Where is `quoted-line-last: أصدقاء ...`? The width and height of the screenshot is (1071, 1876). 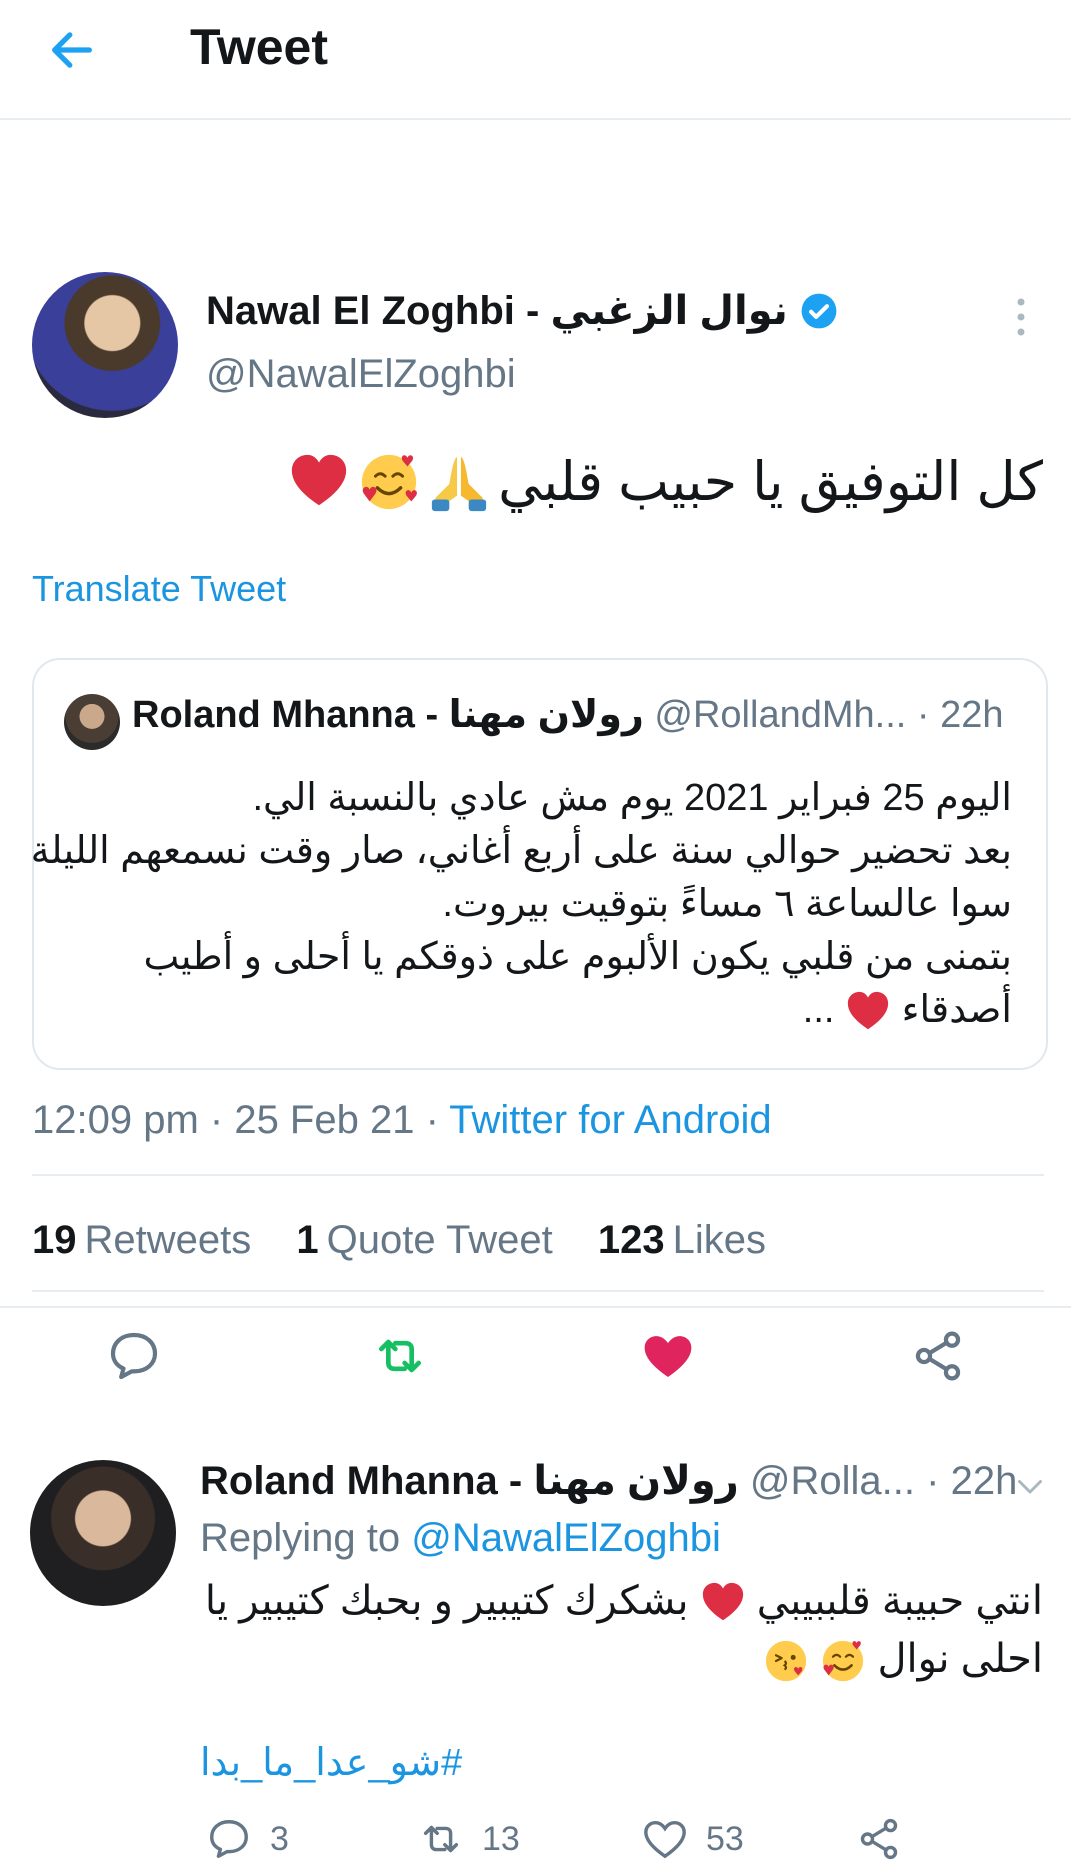
quoted-line-last: أصدقاء ... is located at coordinates (532, 1010).